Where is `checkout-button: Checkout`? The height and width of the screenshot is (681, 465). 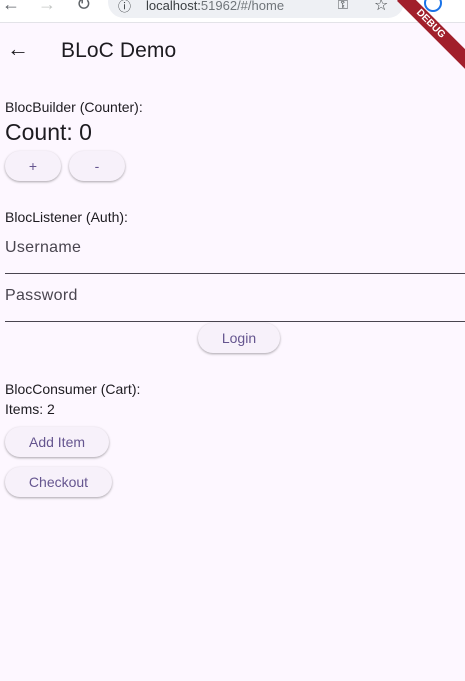
checkout-button: Checkout is located at coordinates (58, 482).